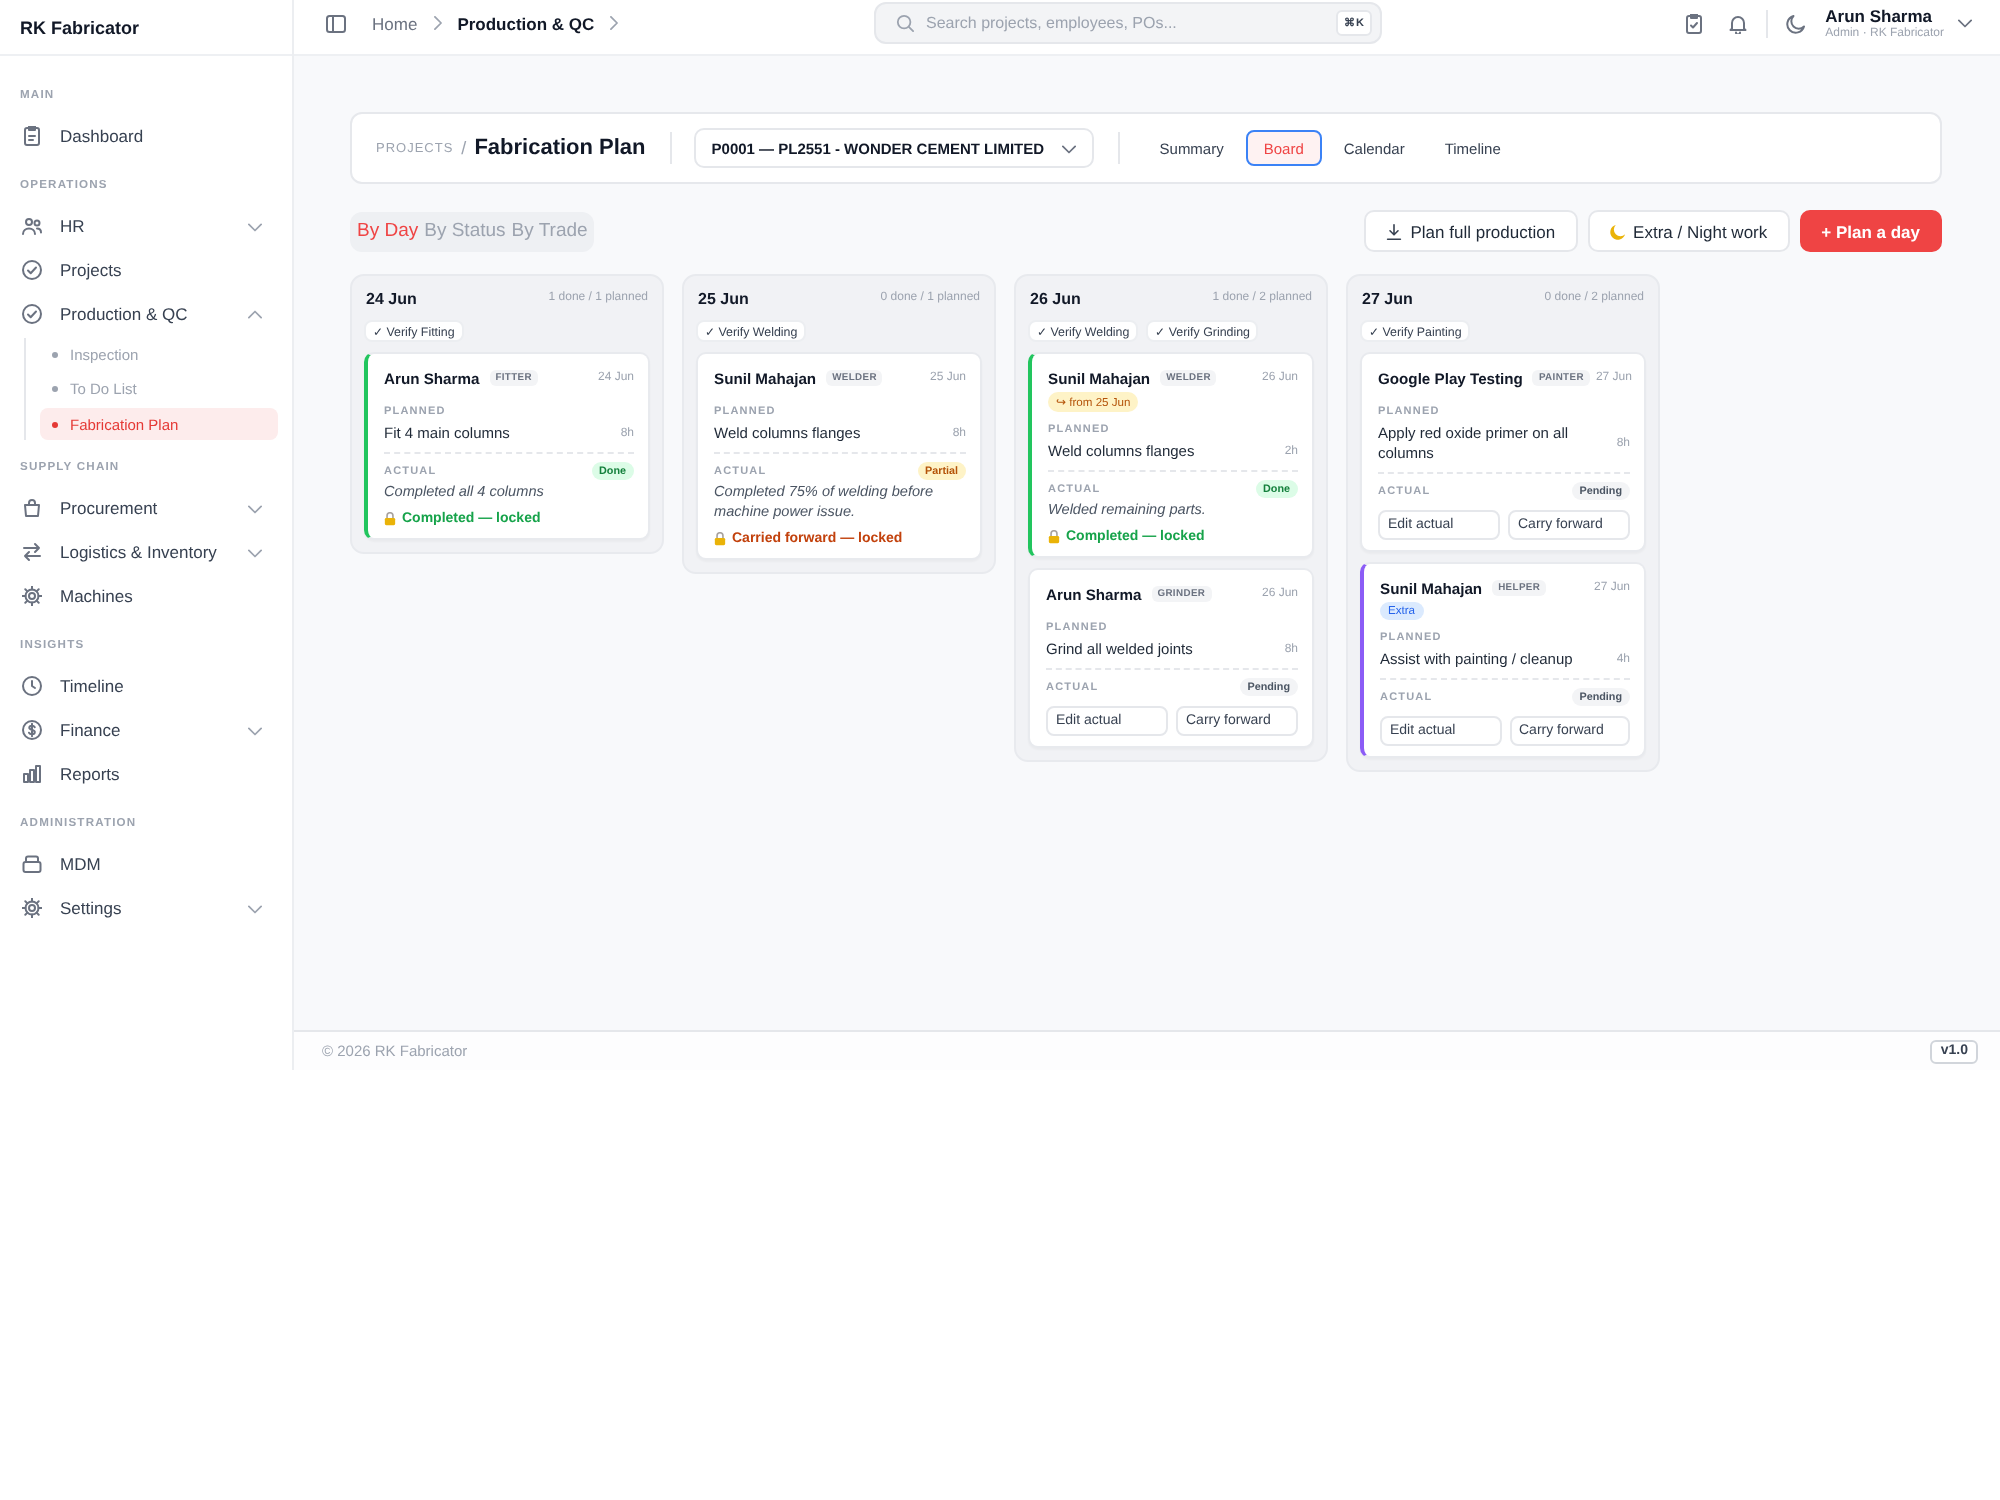  Describe the element at coordinates (146, 774) in the screenshot. I see `nav-item: Reports` at that location.